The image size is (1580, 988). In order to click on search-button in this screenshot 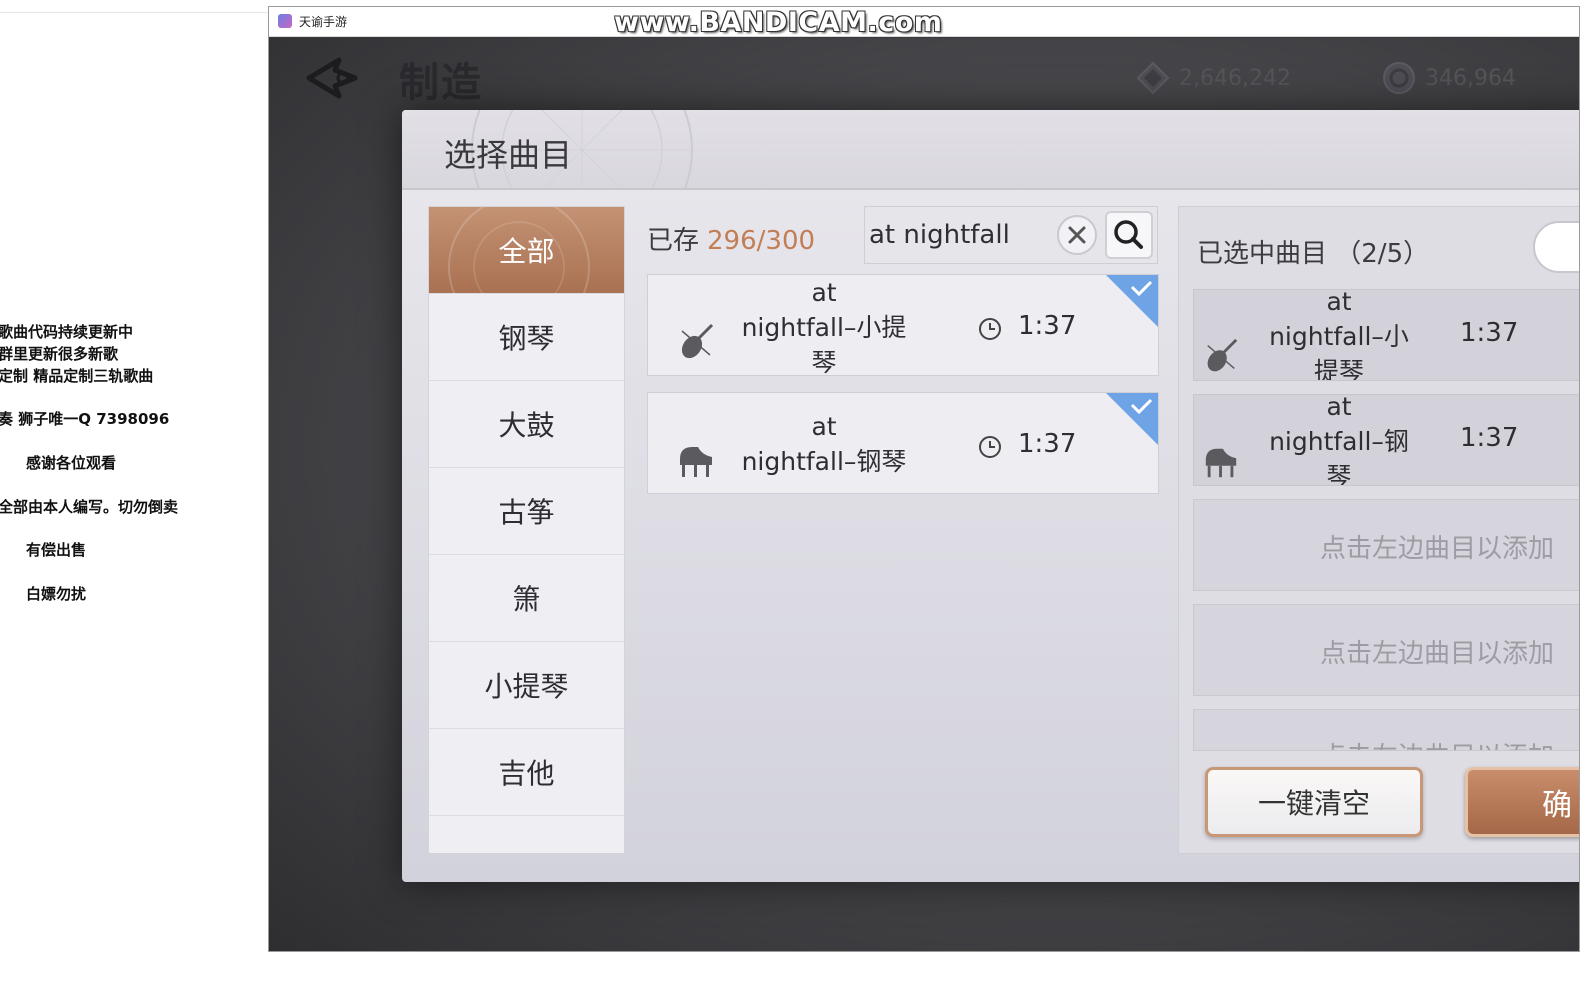, I will do `click(1129, 235)`.